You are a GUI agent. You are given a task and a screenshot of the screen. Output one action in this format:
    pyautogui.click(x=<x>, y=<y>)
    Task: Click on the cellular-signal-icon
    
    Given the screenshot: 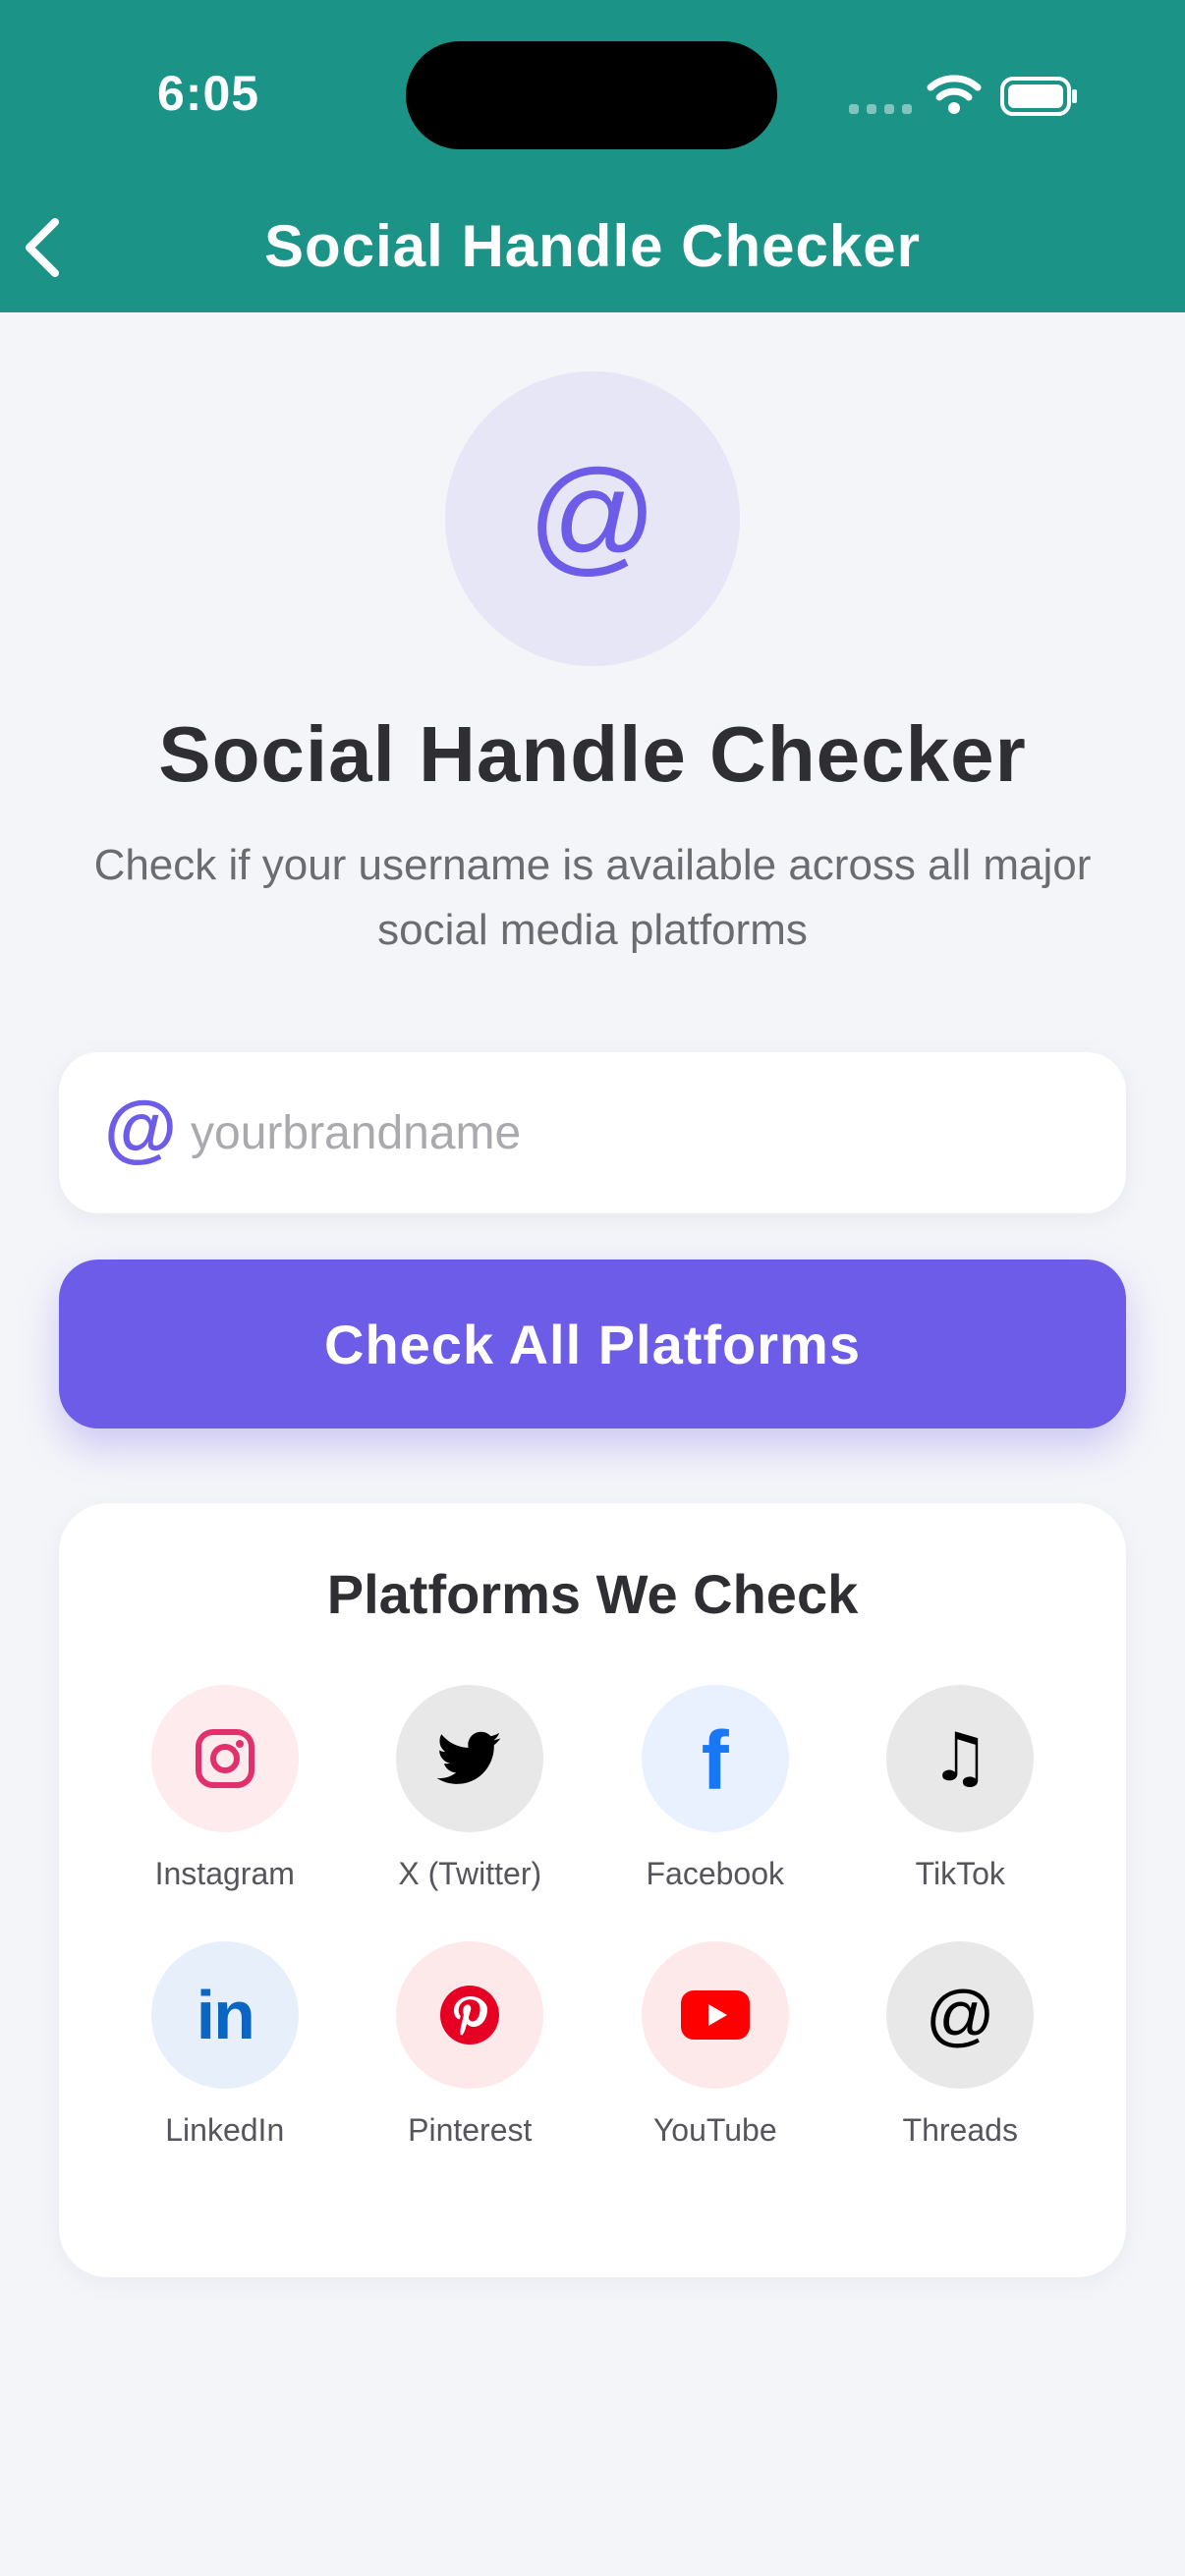 What is the action you would take?
    pyautogui.click(x=881, y=109)
    